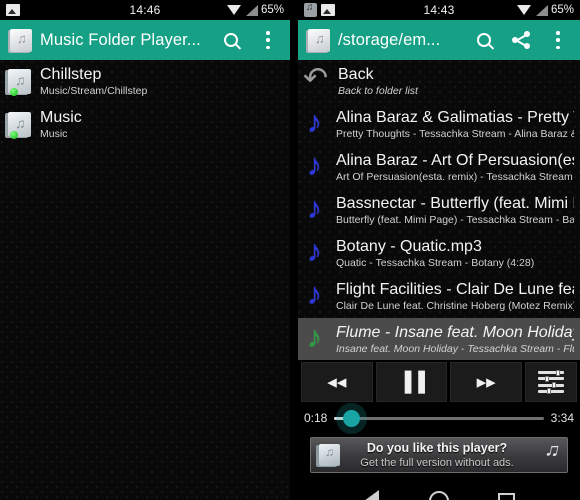 The width and height of the screenshot is (580, 500). I want to click on pause-icon: ▐▐, so click(411, 382).